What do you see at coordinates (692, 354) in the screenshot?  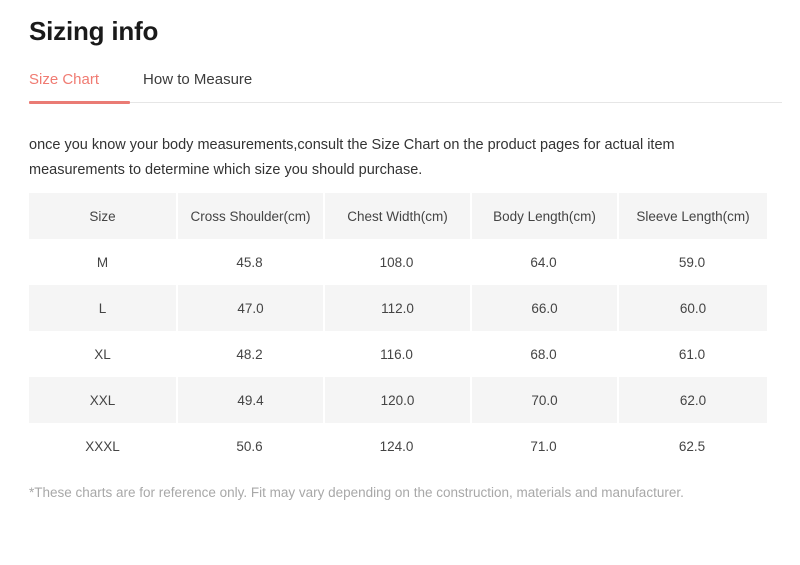 I see `cell-sleeve-length: 61.0` at bounding box center [692, 354].